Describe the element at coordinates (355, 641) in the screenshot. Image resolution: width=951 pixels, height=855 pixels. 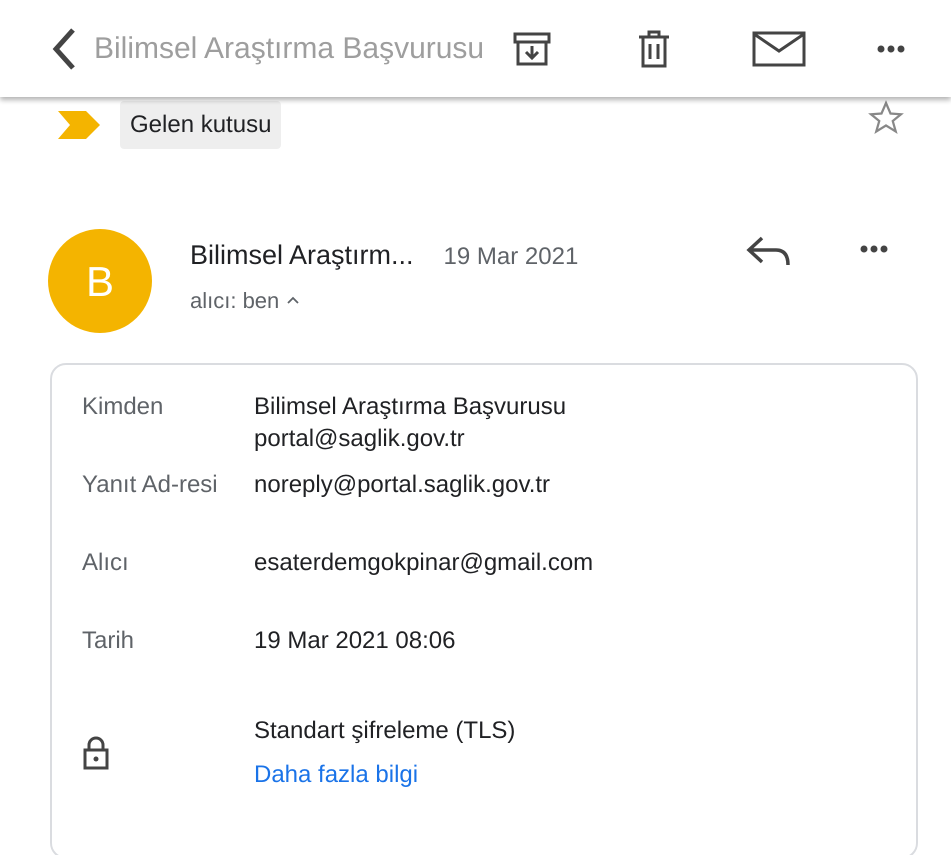
I see `detail-value: 19 Mar 2021 08:06` at that location.